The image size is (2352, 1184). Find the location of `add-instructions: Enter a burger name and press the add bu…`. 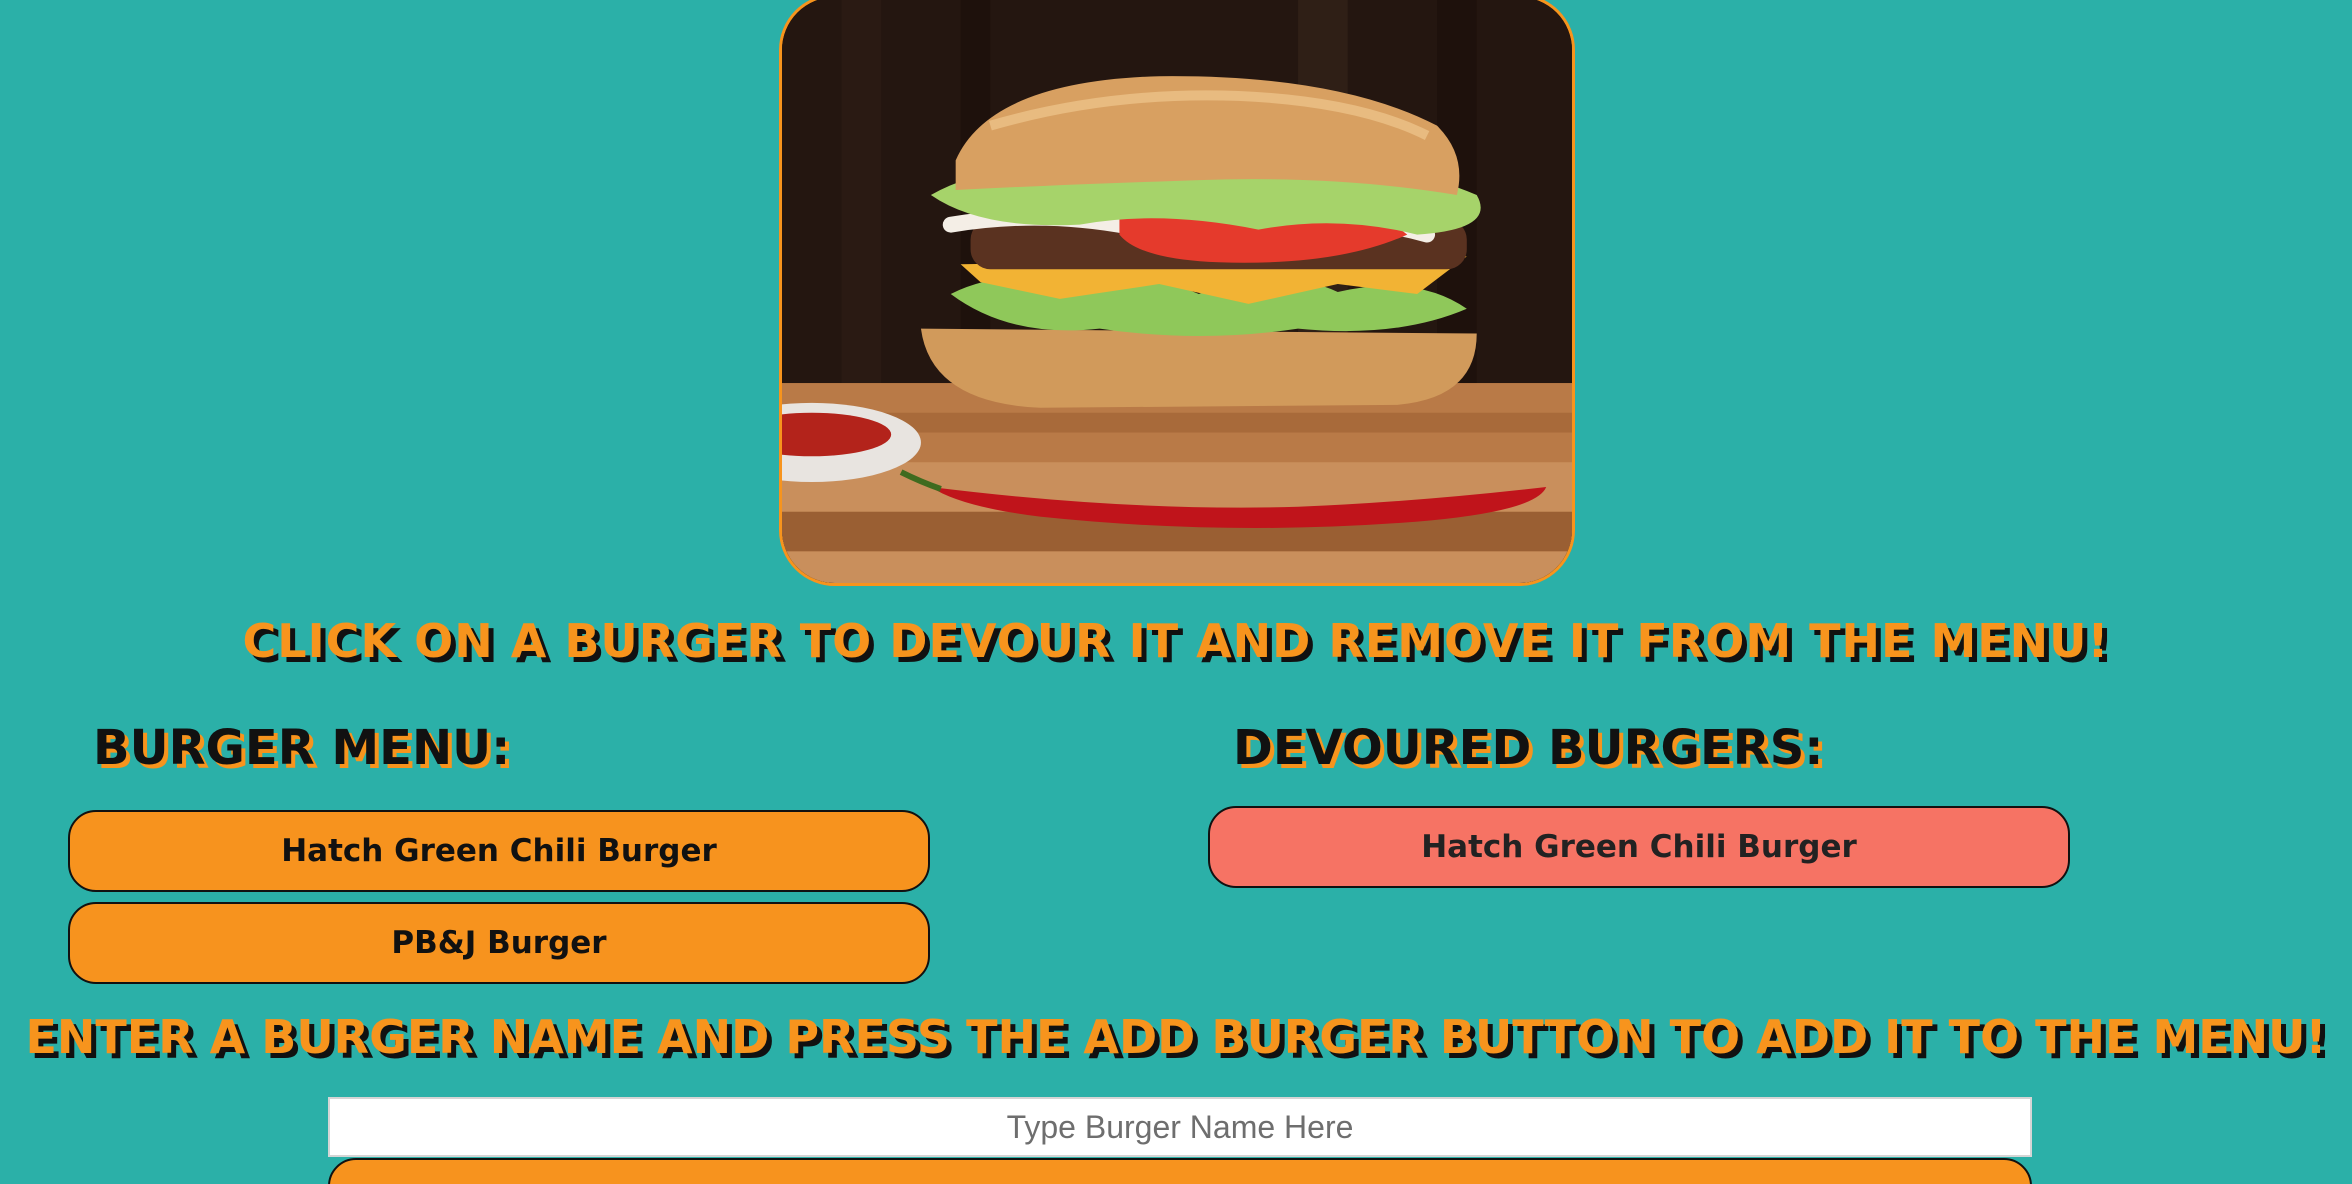

add-instructions: Enter a burger name and press the add bu… is located at coordinates (1176, 1037).